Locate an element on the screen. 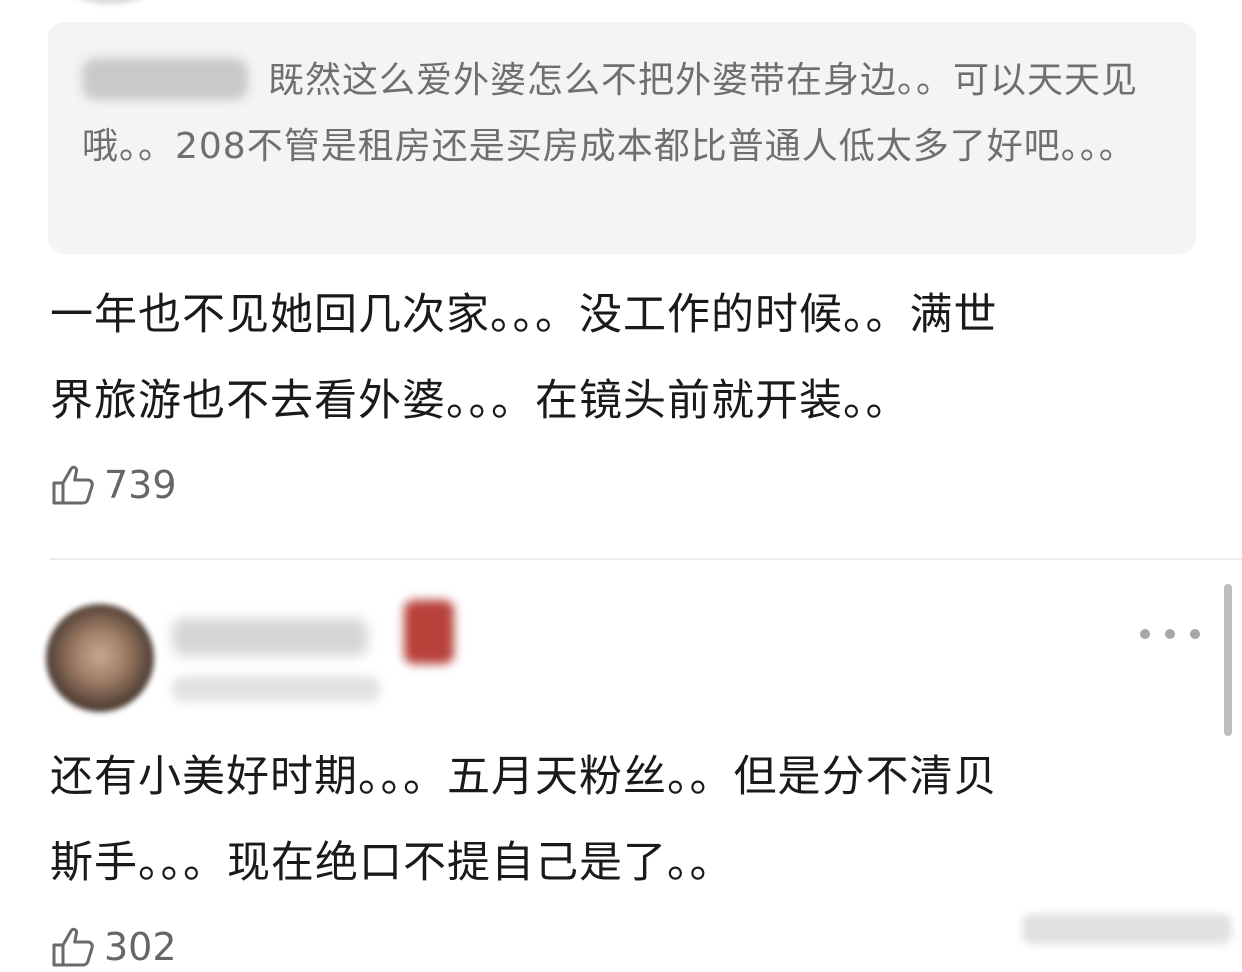  comment-line: 界旅游也不去看外婆。。。在镜头前就开装。。 is located at coordinates (480, 401).